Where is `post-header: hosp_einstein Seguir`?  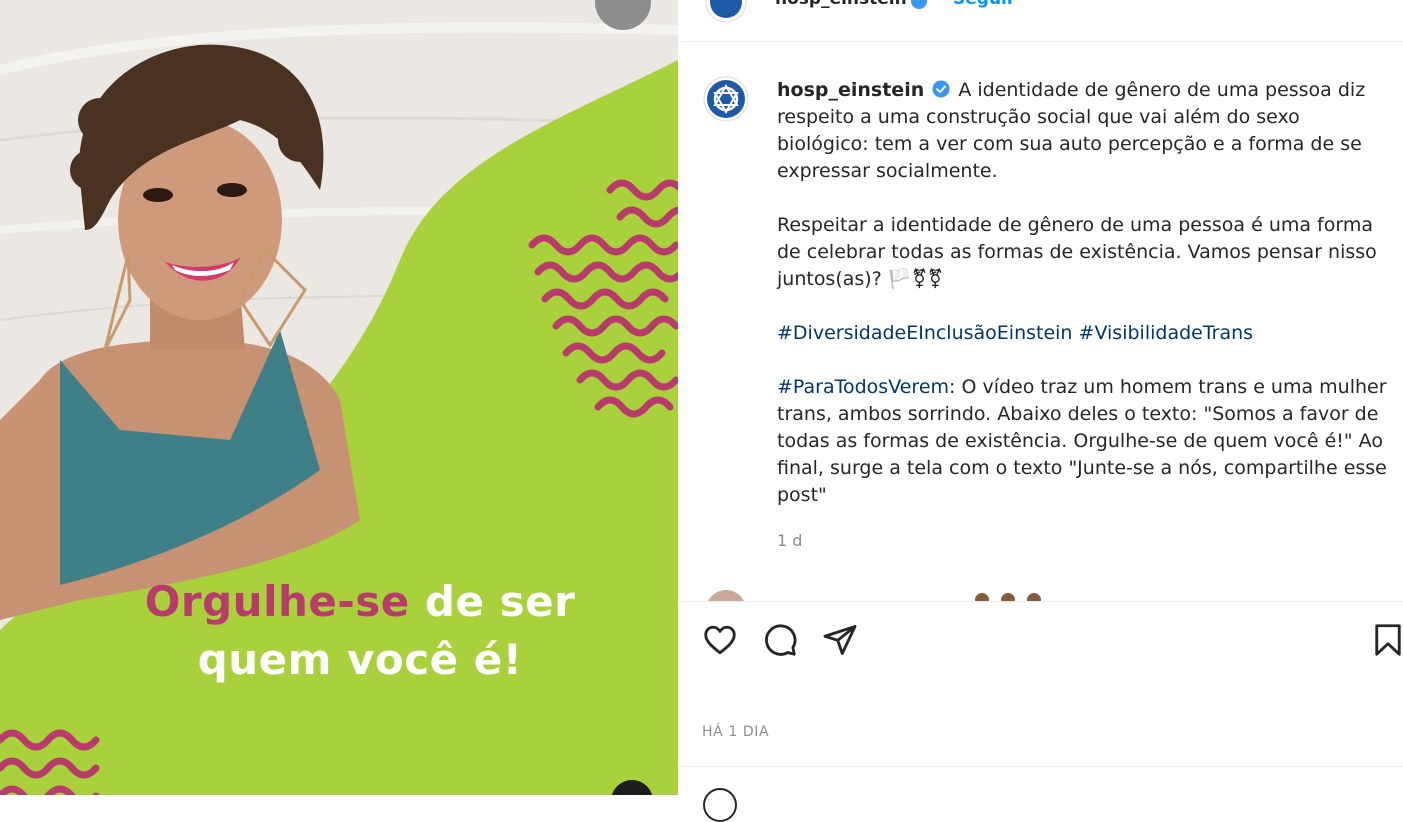 post-header: hosp_einstein Seguir is located at coordinates (1040, 21).